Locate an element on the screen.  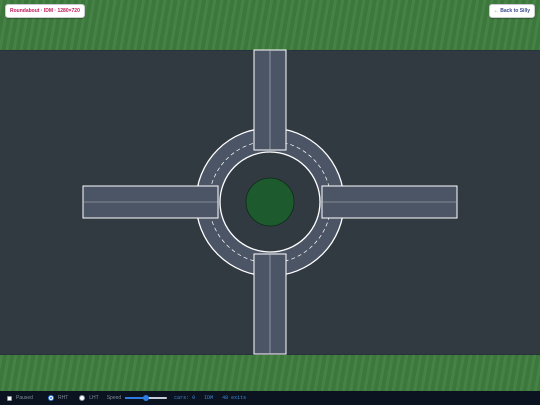
speed-slider is located at coordinates (146, 398).